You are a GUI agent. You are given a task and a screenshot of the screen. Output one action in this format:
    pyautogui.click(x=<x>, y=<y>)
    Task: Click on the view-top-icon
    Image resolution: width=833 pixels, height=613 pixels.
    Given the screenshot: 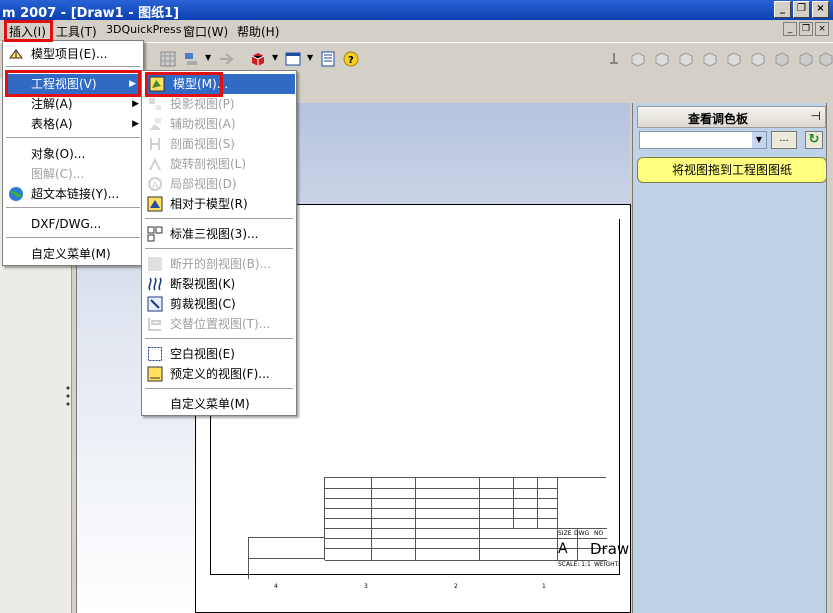 What is the action you would take?
    pyautogui.click(x=734, y=59)
    